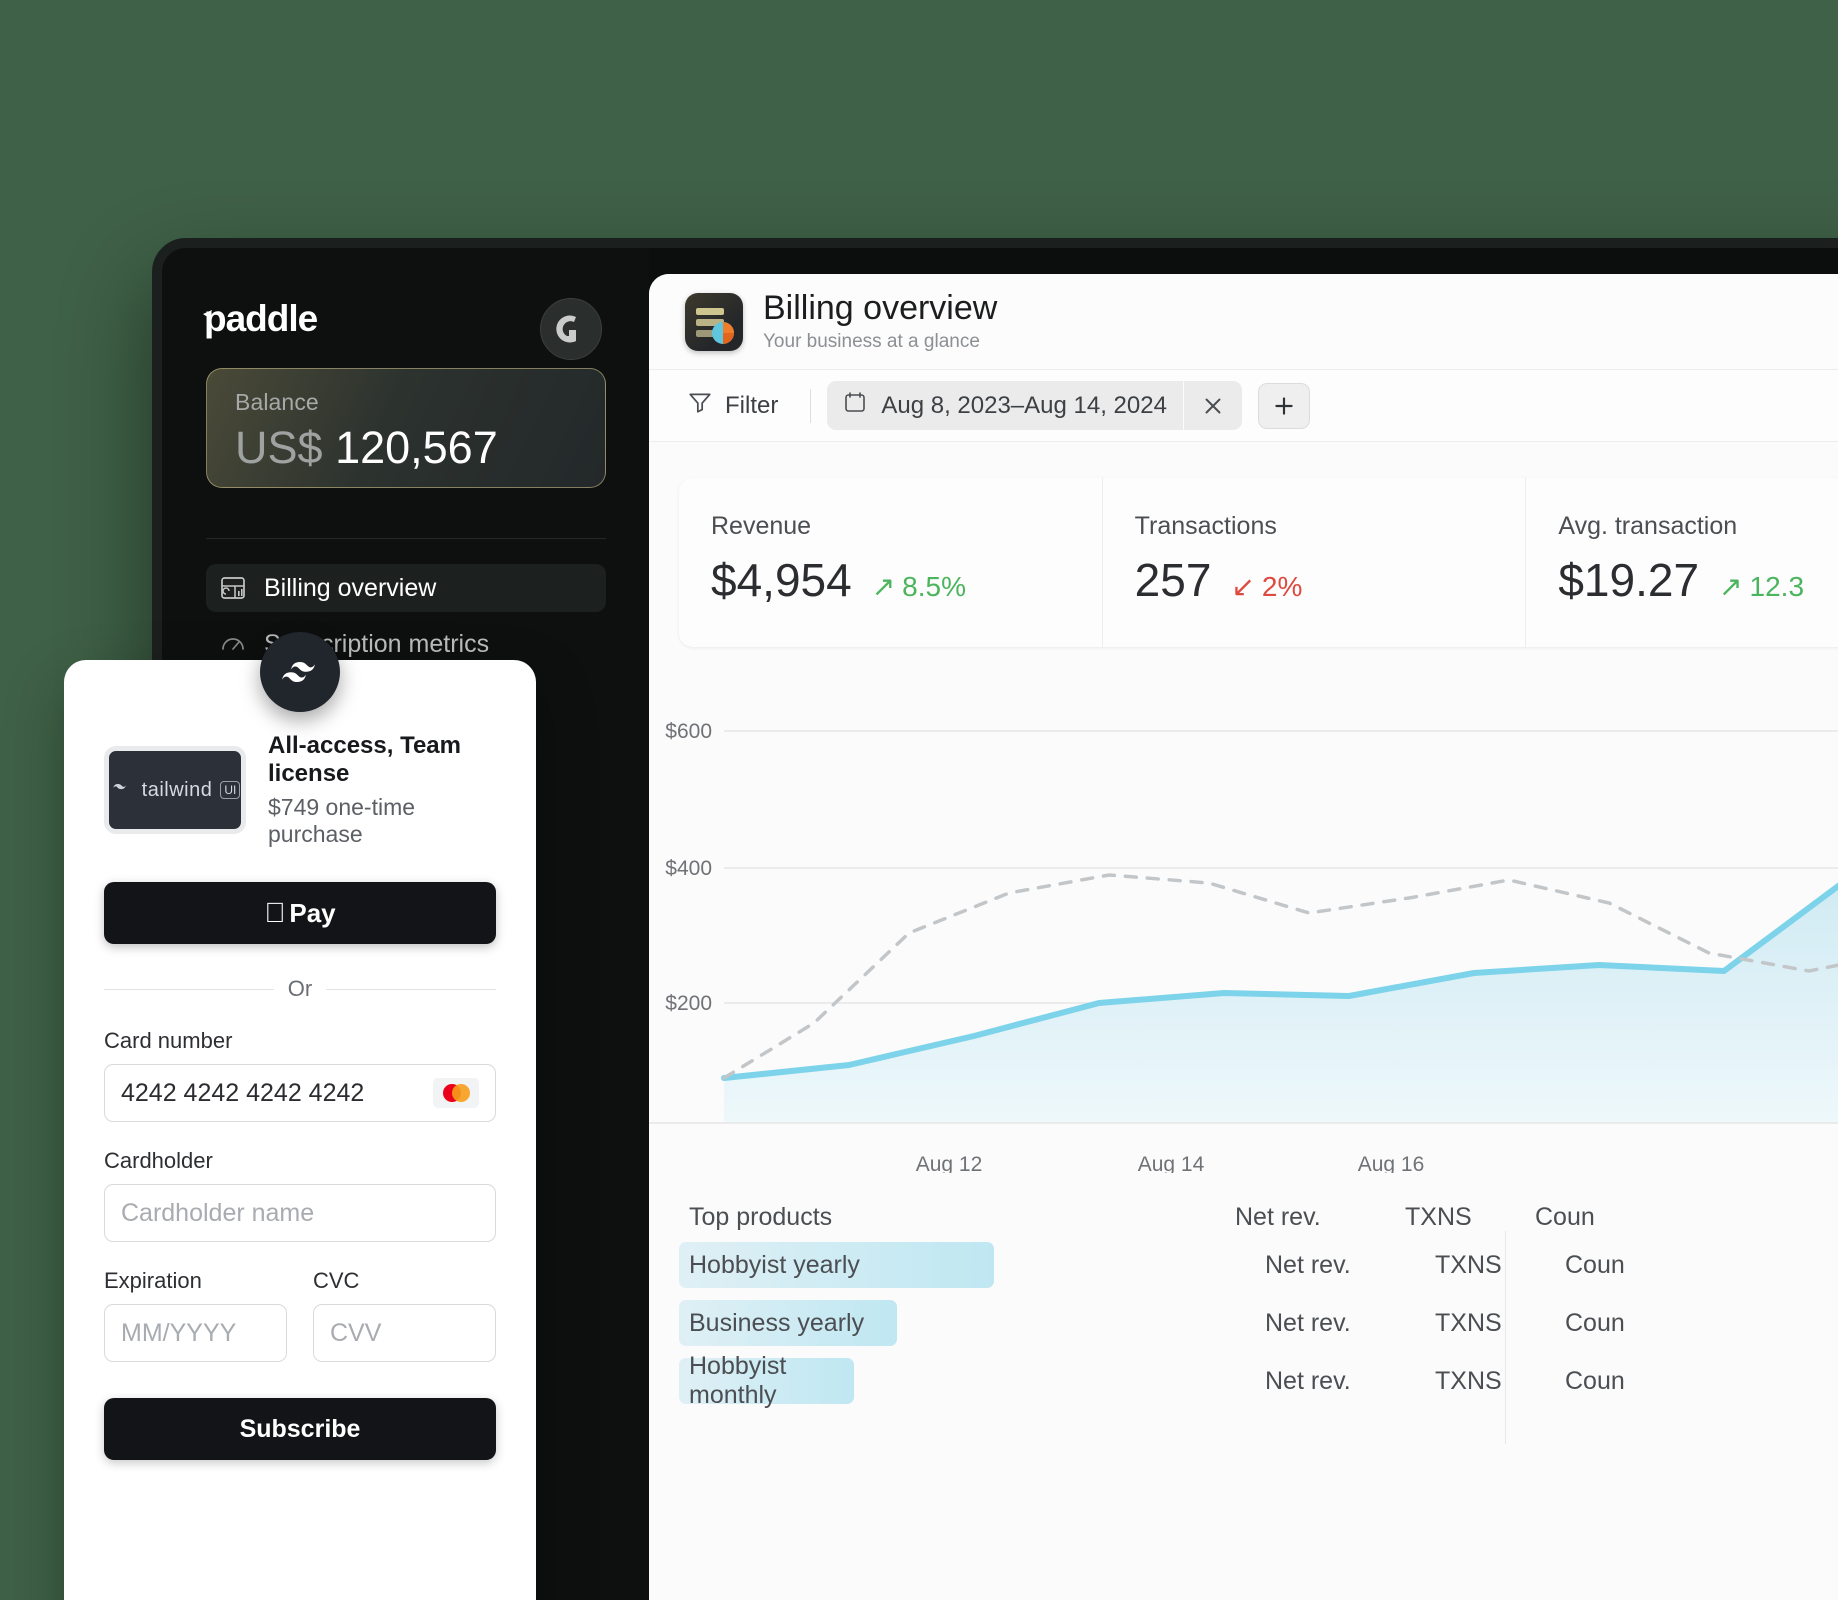 The image size is (1838, 1600). Describe the element at coordinates (243, 1092) in the screenshot. I see `card-number-value: 4242 4242 4242 4242` at that location.